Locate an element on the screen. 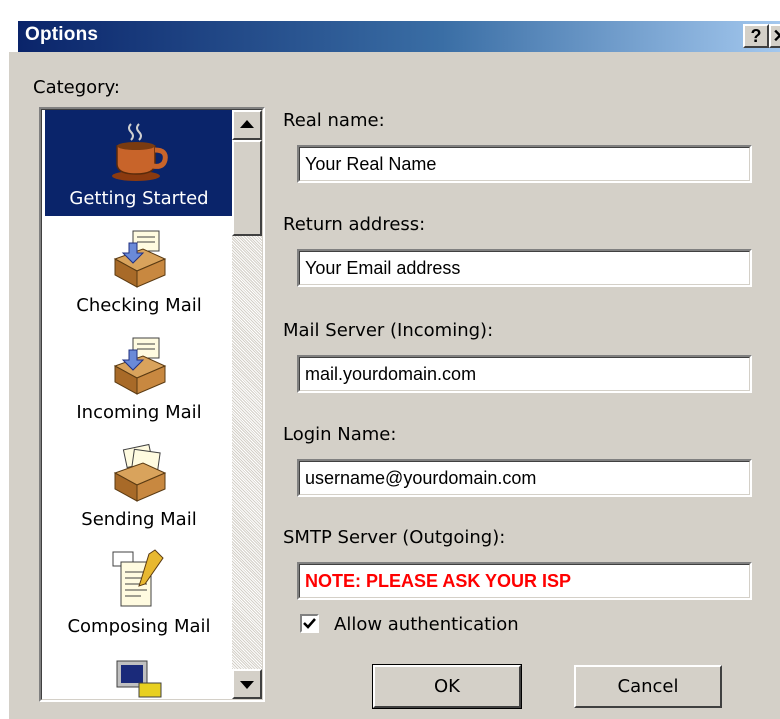 The height and width of the screenshot is (719, 780). real-name-field-frame is located at coordinates (524, 164).